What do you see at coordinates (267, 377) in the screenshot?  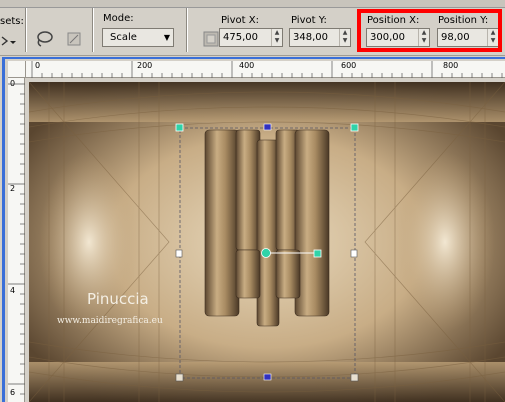 I see `handle-bottom-middle` at bounding box center [267, 377].